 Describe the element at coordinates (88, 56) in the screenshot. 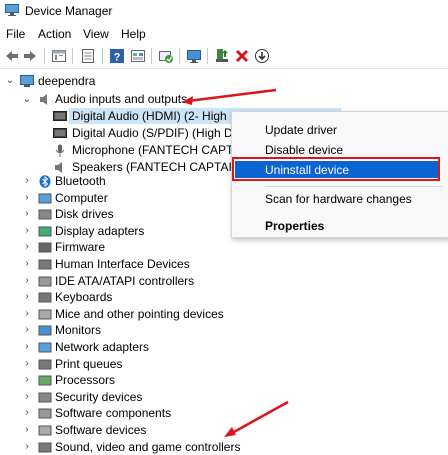

I see `show-hidden-icon` at that location.